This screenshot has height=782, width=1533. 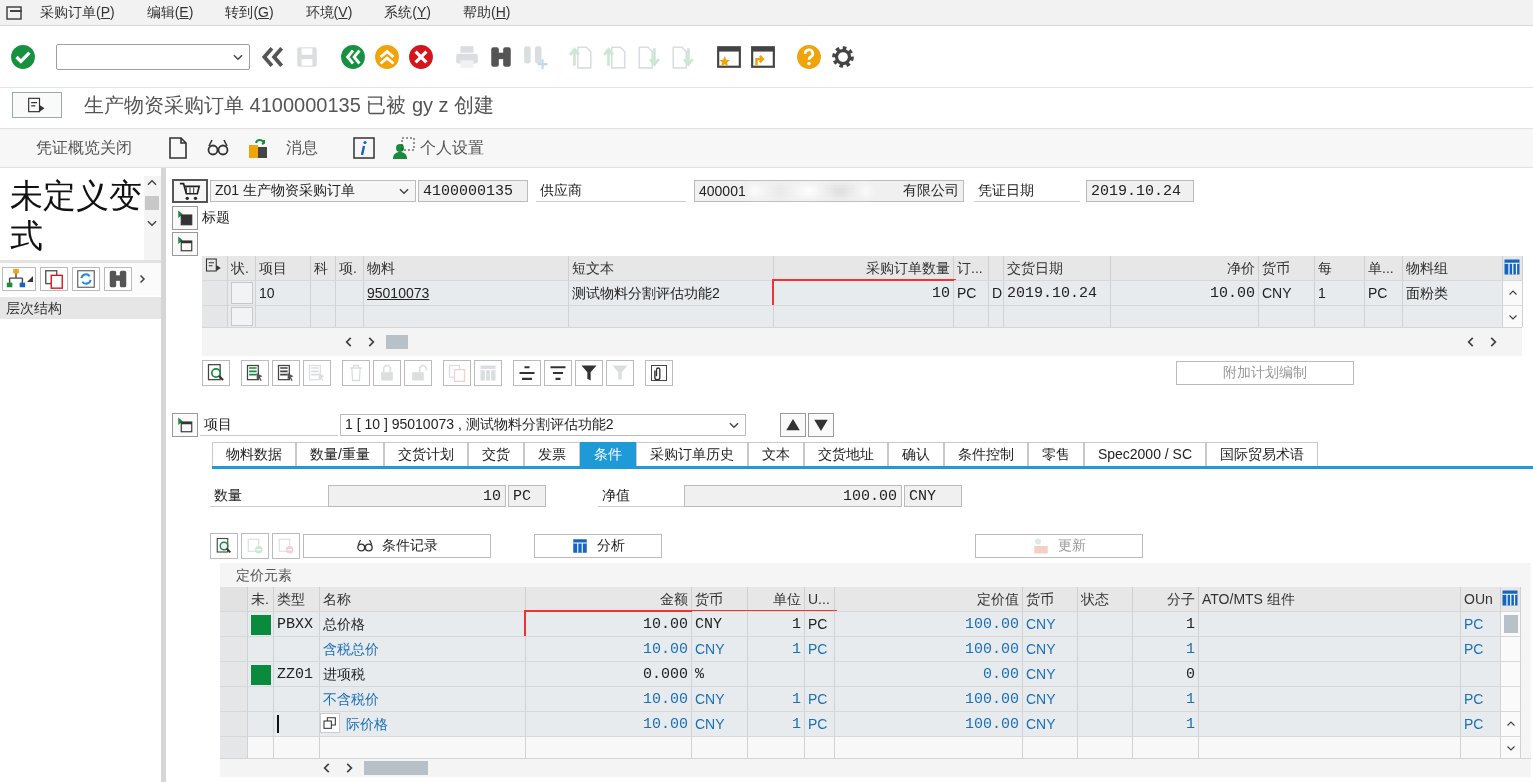 I want to click on column-header: 短文本, so click(x=671, y=268).